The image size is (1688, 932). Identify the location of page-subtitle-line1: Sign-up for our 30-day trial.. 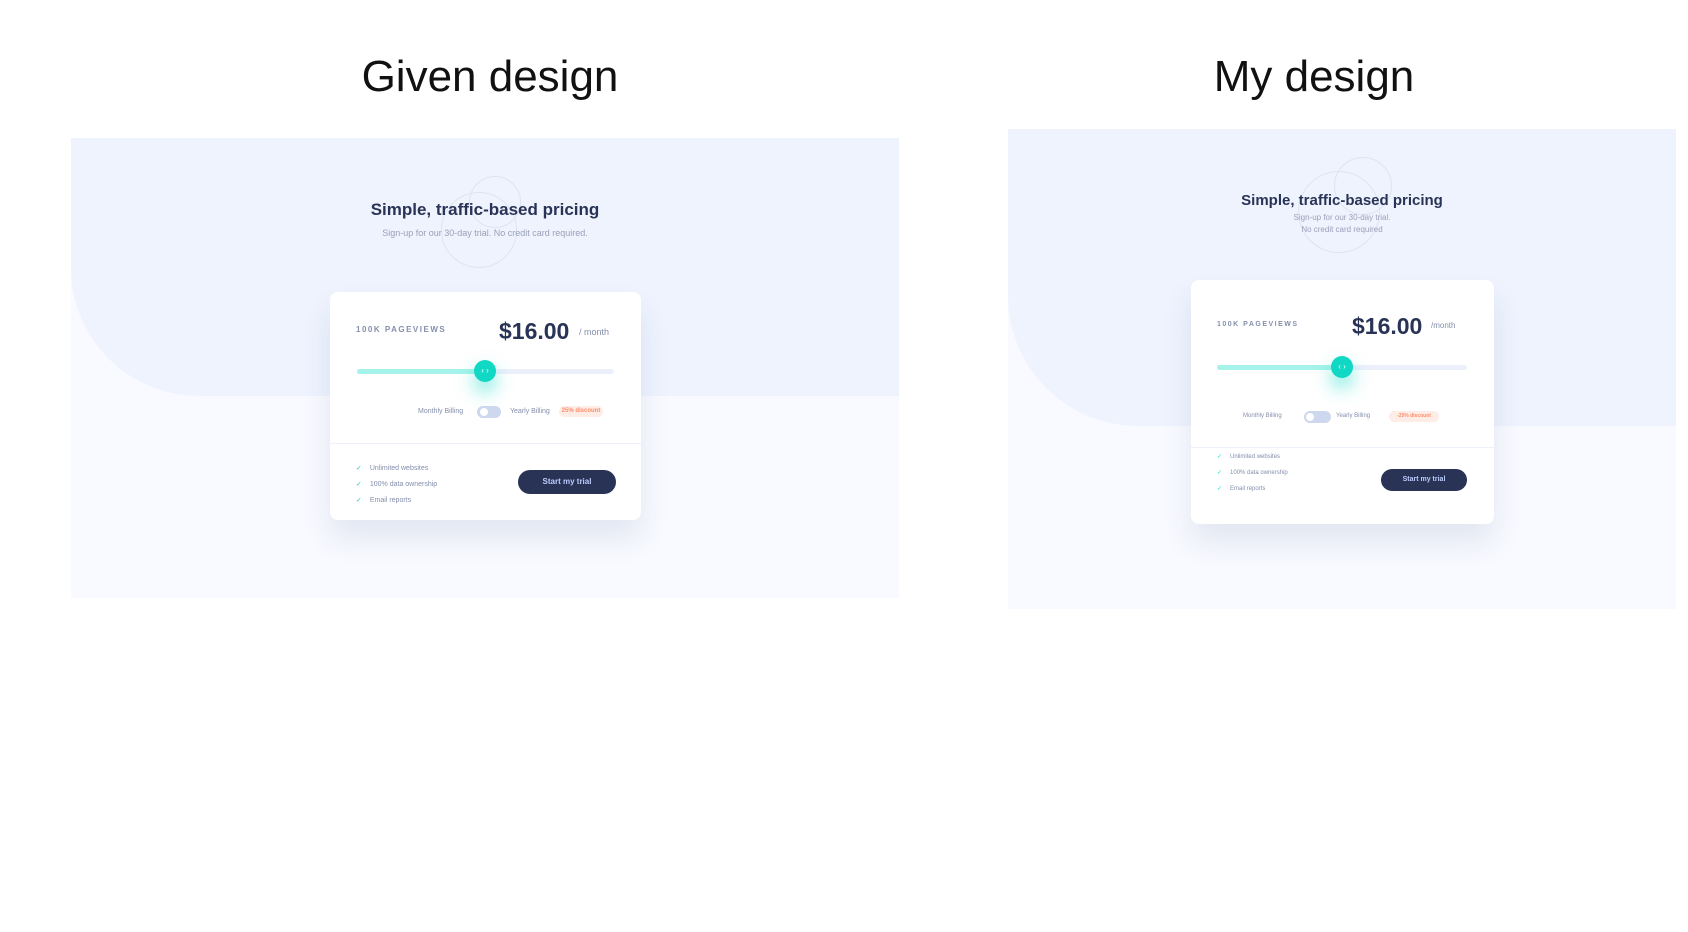
(1342, 217).